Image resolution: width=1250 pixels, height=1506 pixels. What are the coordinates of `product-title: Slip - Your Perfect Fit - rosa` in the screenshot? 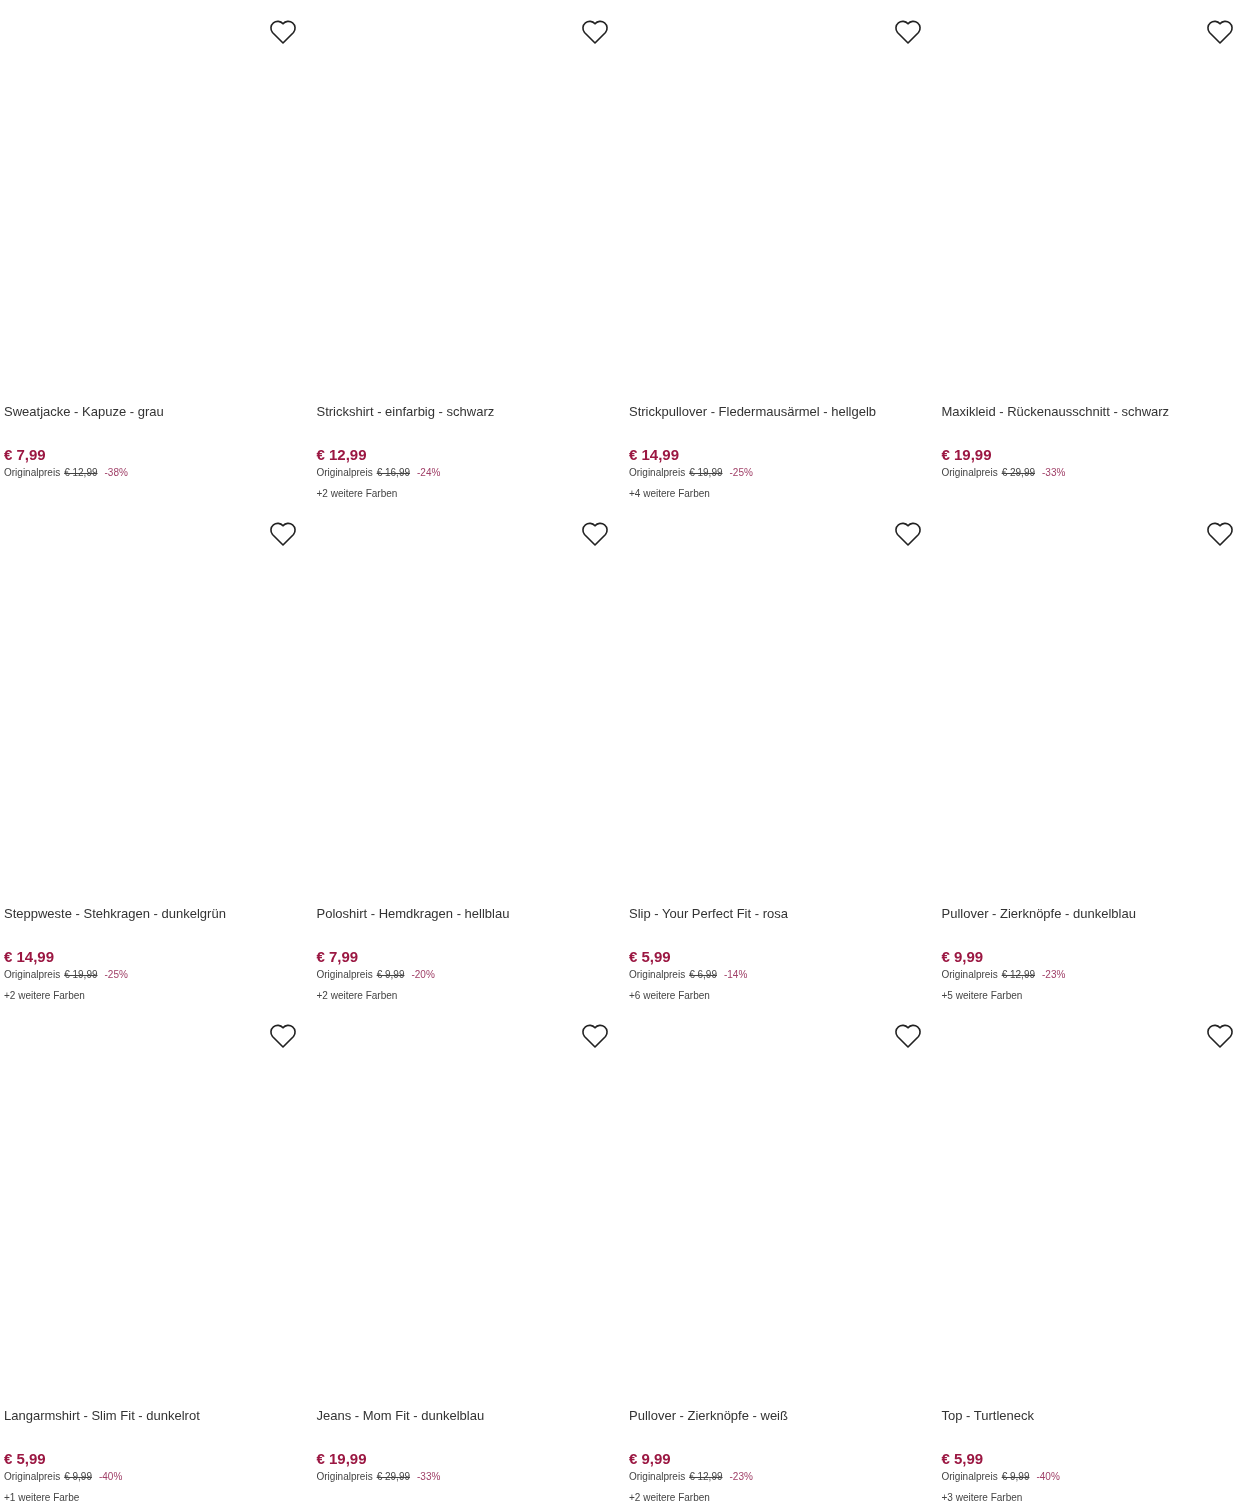 It's located at (783, 911).